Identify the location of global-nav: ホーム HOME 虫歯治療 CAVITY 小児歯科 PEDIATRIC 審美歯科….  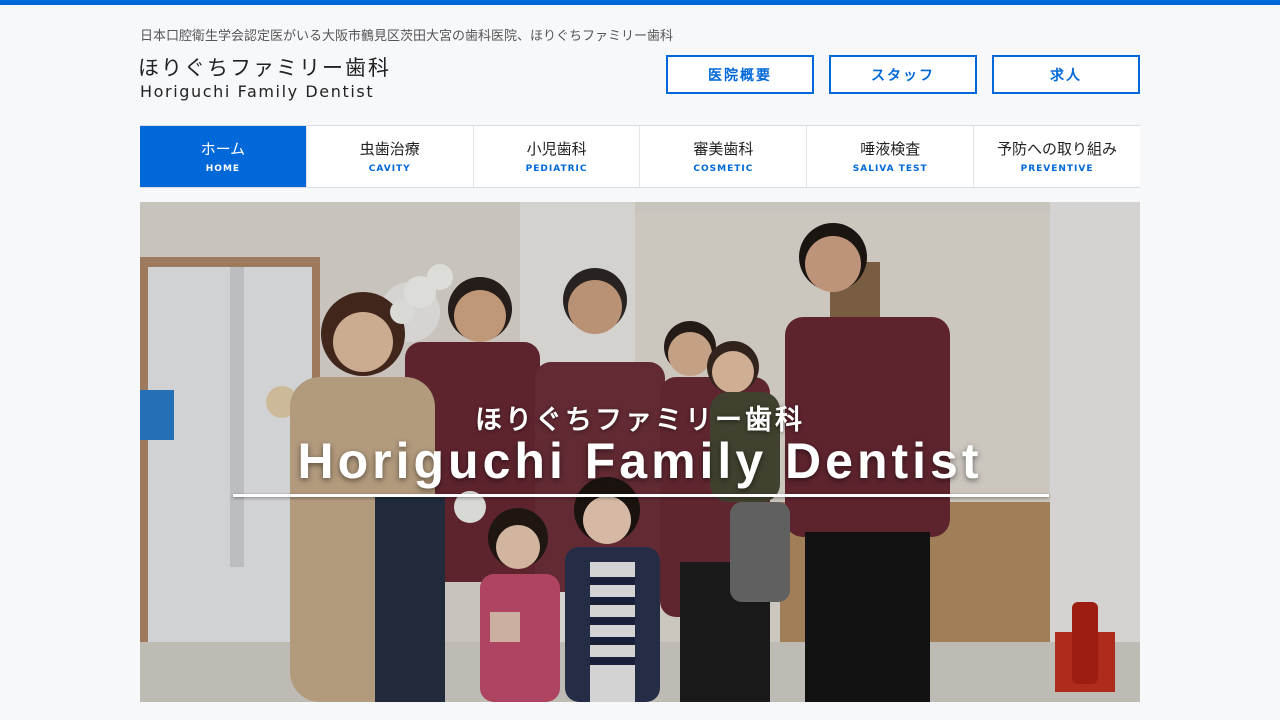
(640, 156).